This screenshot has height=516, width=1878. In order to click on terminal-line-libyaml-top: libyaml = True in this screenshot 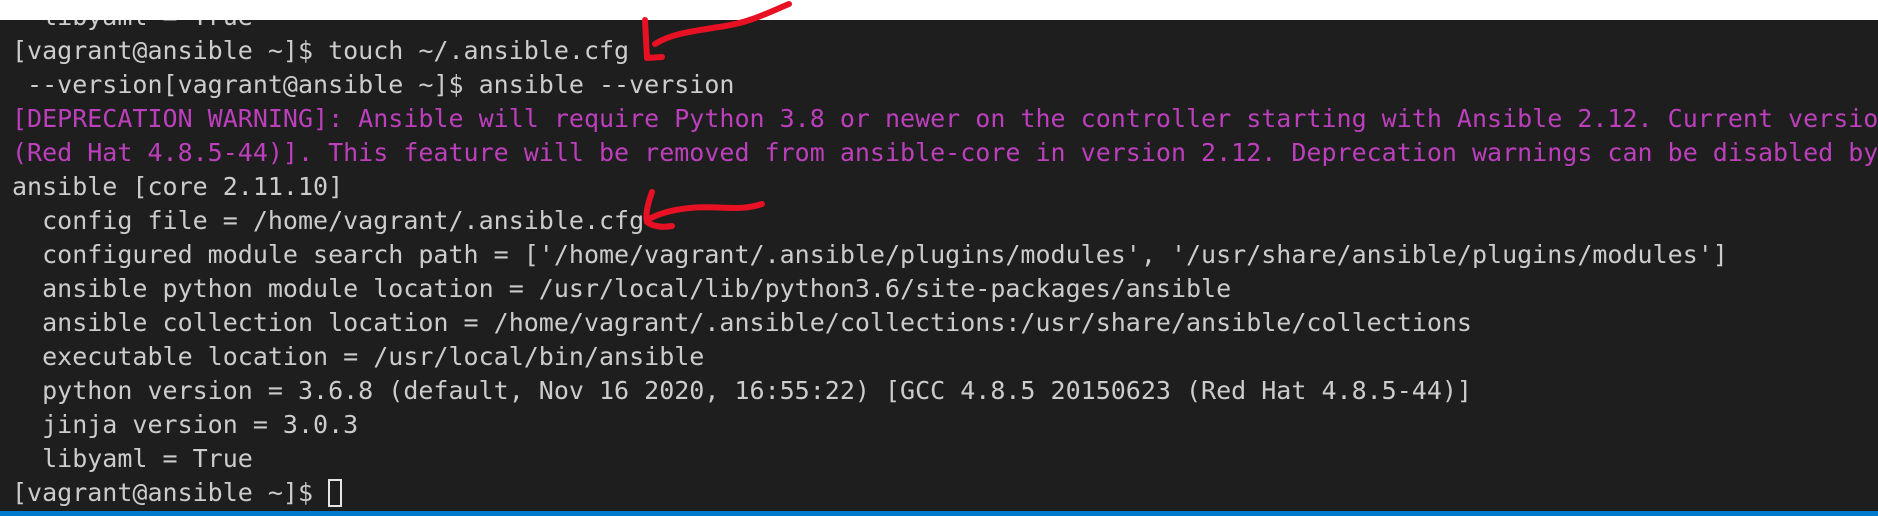, I will do `click(132, 27)`.